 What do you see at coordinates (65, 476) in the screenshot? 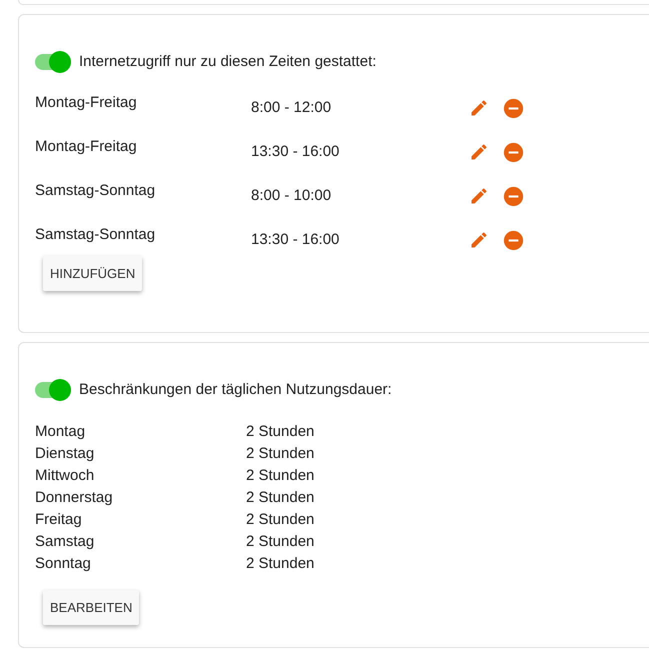
I see `day-name: Mittwoch` at bounding box center [65, 476].